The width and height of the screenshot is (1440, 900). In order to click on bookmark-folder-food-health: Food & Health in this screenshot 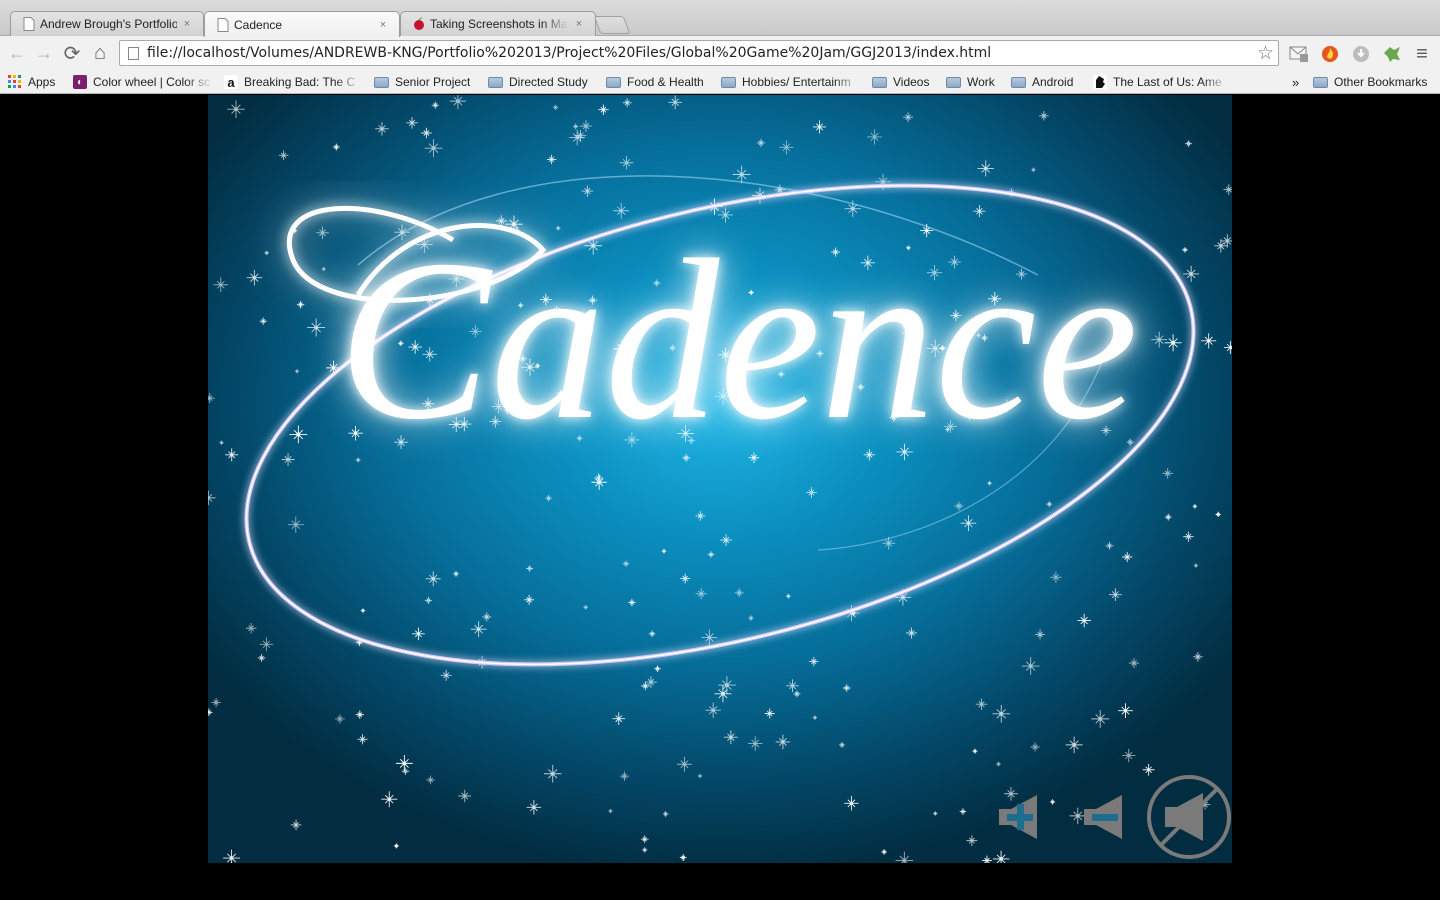, I will do `click(659, 82)`.